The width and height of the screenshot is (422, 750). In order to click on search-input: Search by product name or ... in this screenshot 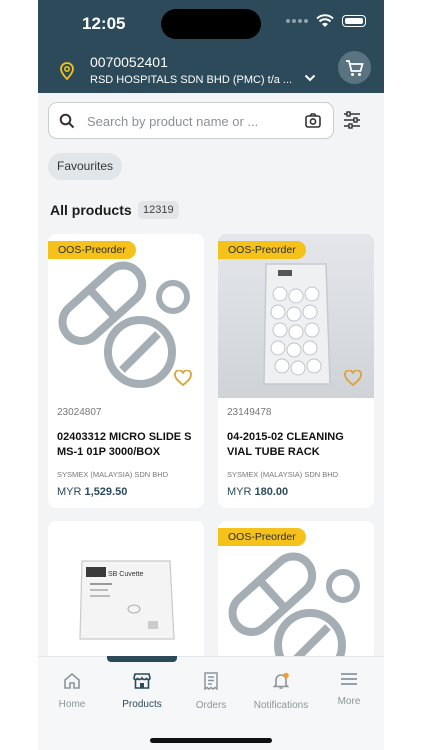, I will do `click(172, 121)`.